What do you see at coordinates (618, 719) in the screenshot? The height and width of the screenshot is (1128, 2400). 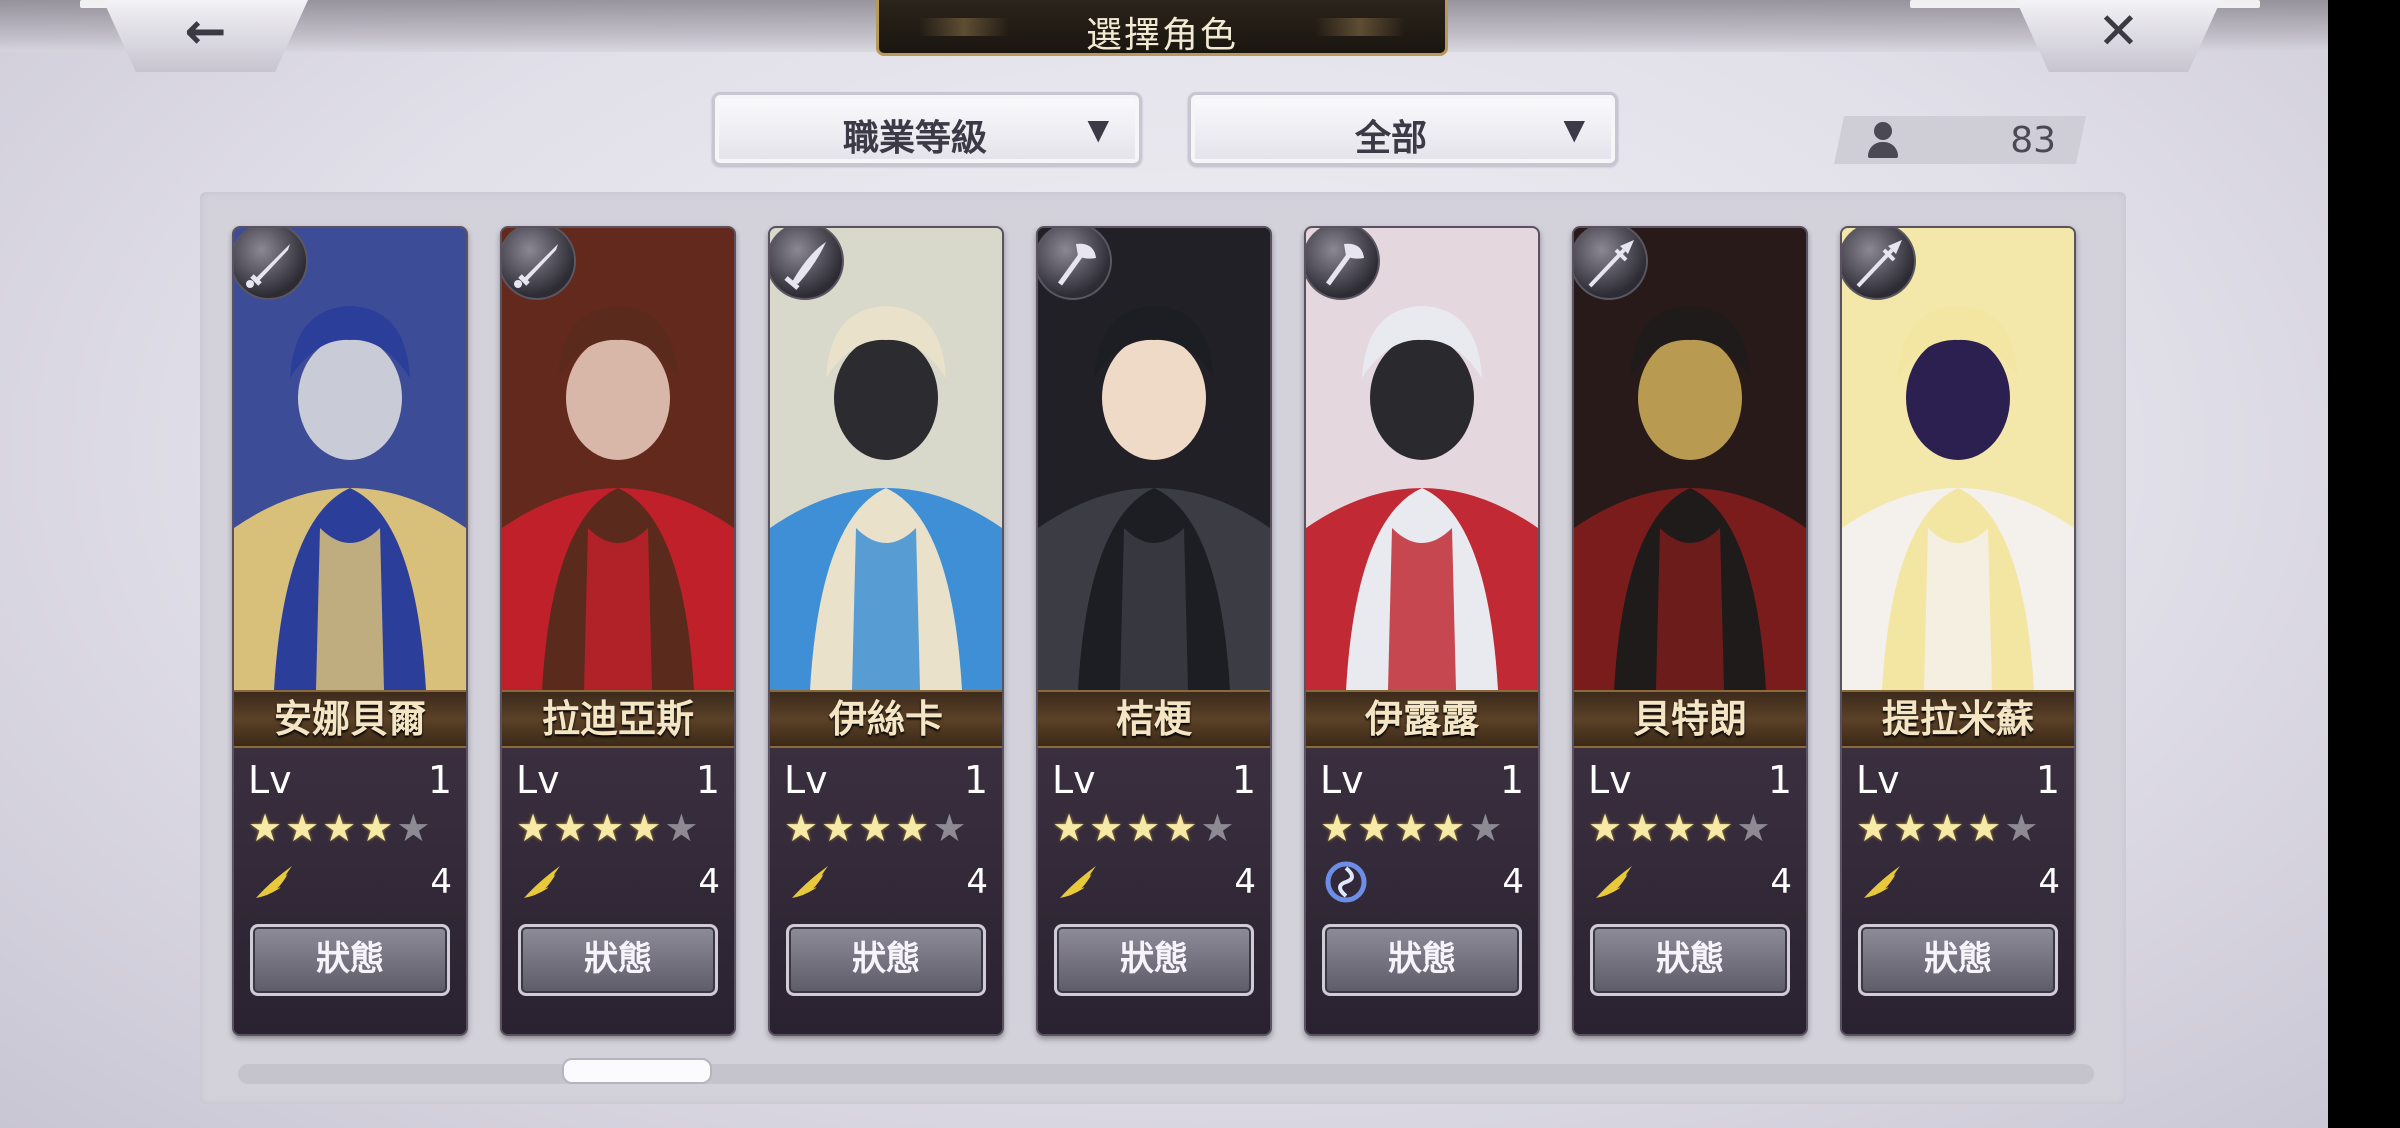 I see `character-name-bar: 拉迪亞斯` at bounding box center [618, 719].